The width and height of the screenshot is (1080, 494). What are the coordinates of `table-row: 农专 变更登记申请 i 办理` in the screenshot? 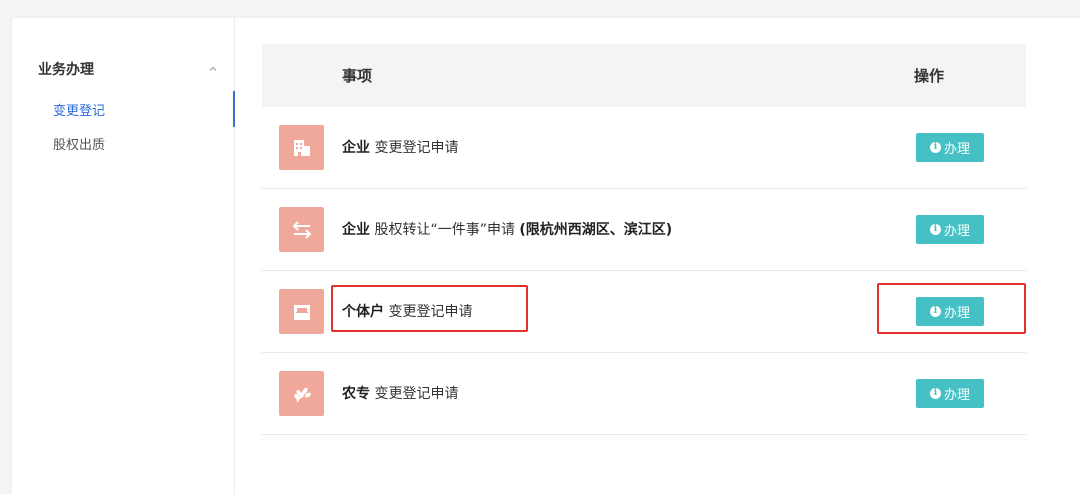 It's located at (644, 394).